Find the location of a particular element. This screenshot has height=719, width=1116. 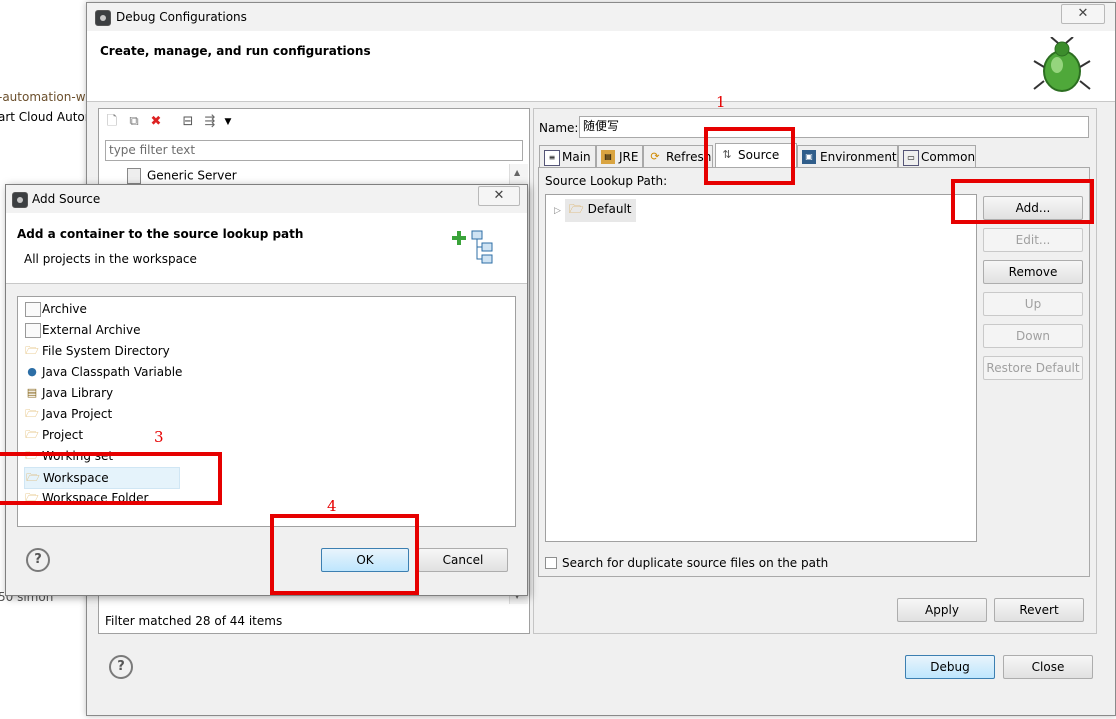

title-bar: Add Source ✕ is located at coordinates (266, 199).